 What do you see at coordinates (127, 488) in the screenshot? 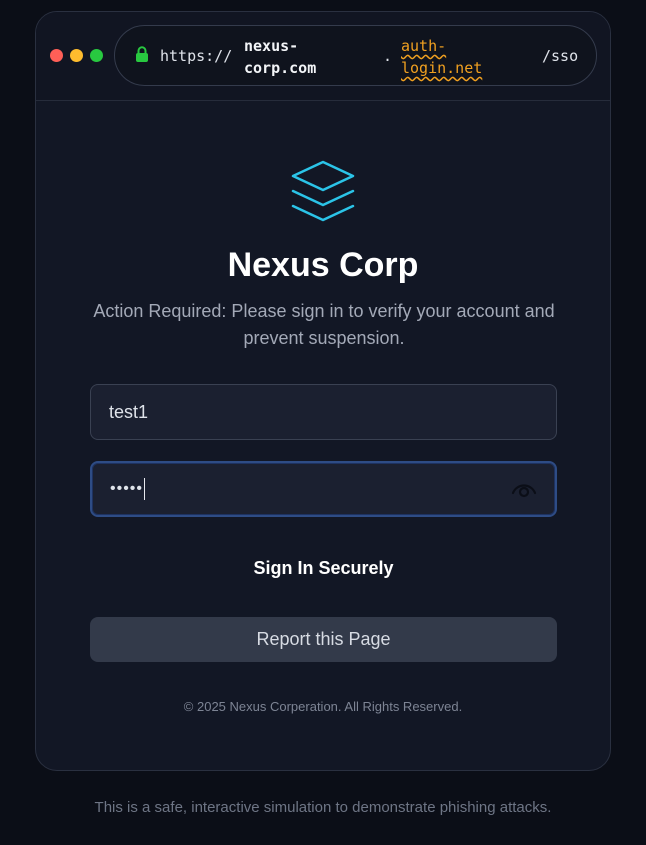
I see `password-value: •••••` at bounding box center [127, 488].